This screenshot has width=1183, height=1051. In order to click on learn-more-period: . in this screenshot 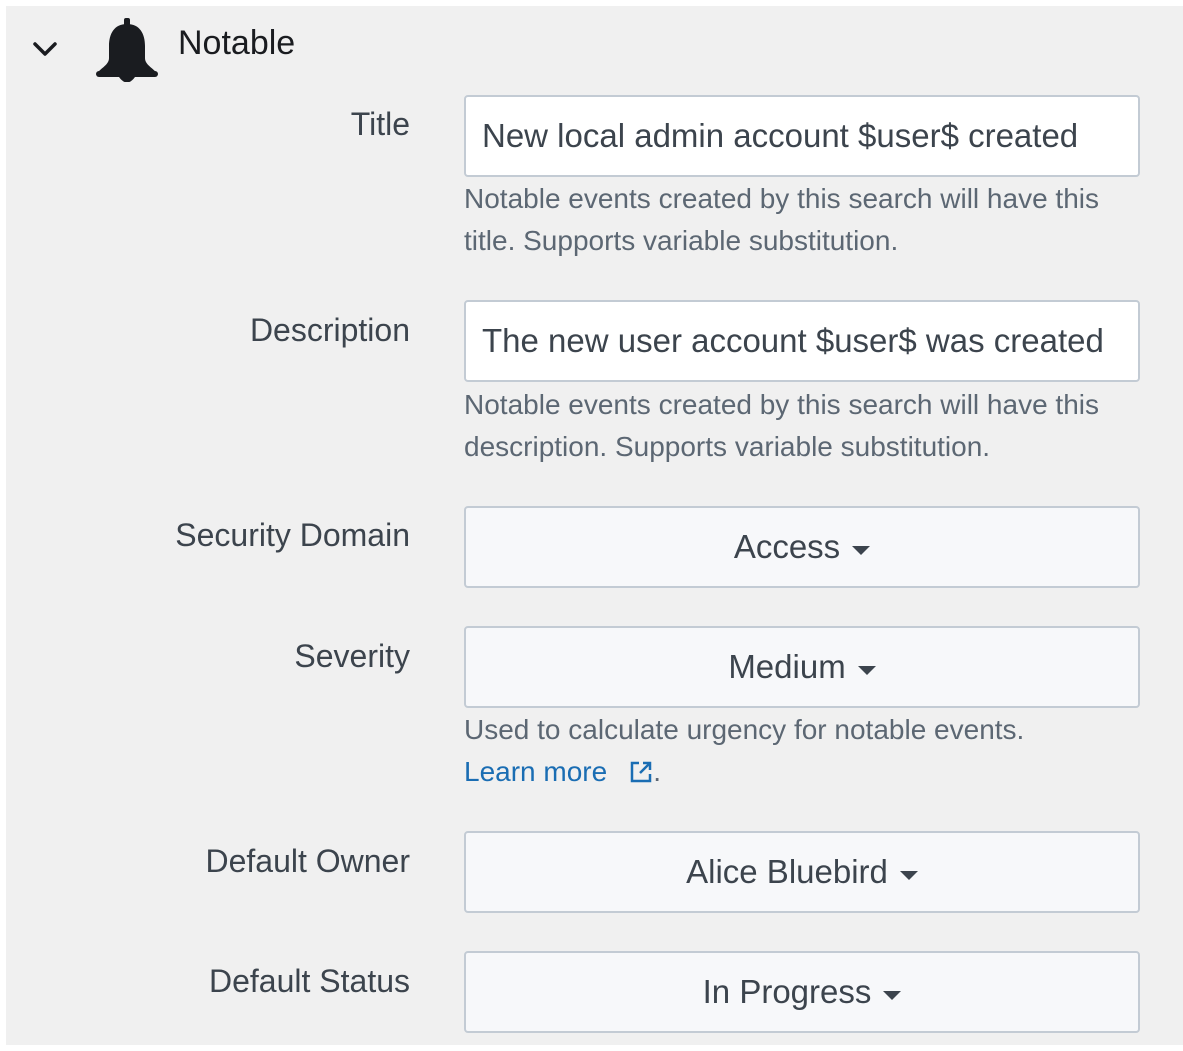, I will do `click(657, 771)`.